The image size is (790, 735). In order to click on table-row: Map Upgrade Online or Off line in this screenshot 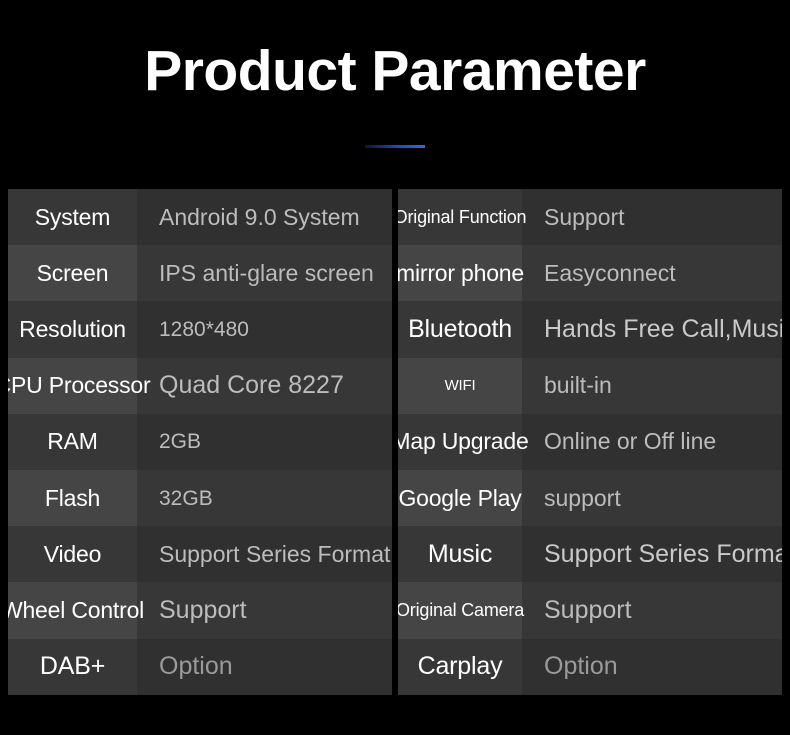, I will do `click(590, 441)`.